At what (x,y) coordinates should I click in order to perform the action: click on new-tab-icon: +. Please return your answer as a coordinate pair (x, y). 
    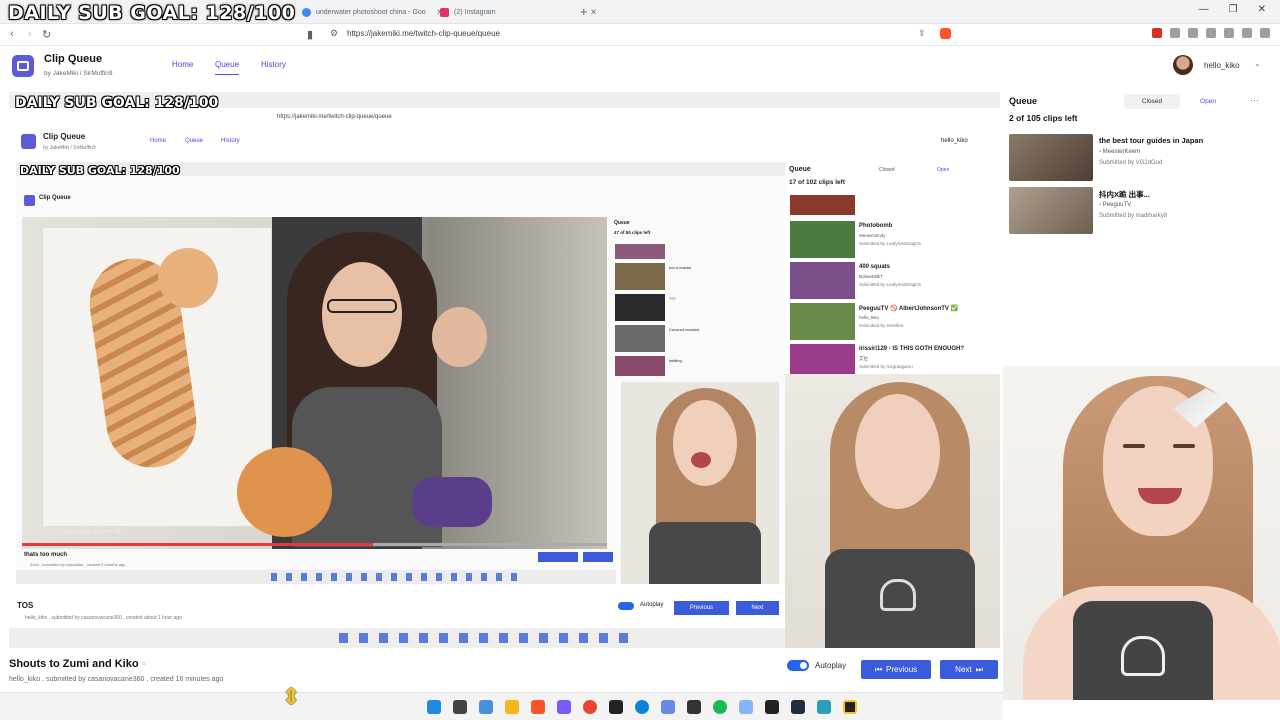
    Looking at the image, I should click on (584, 11).